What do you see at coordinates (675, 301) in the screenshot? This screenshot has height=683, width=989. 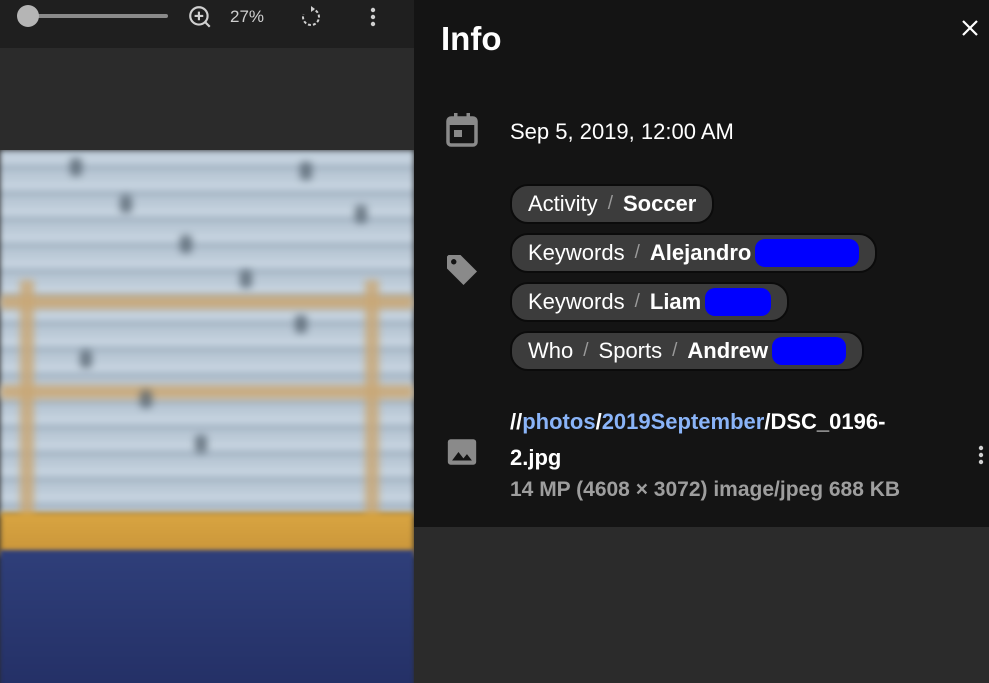 I see `tag-value: Liam` at bounding box center [675, 301].